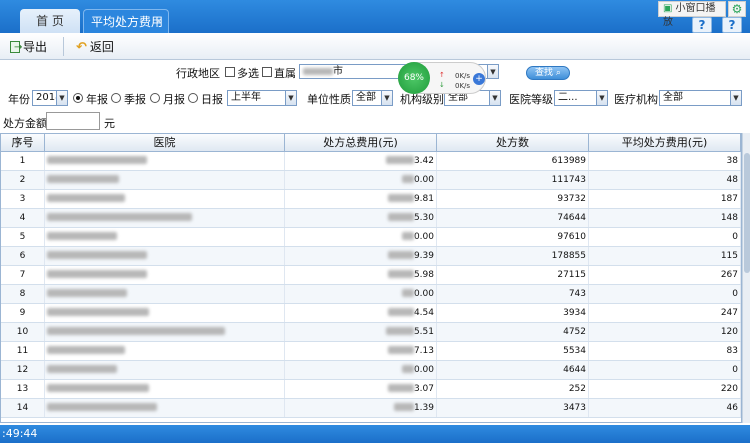 The height and width of the screenshot is (443, 750). What do you see at coordinates (23, 370) in the screenshot?
I see `cell-no: 12` at bounding box center [23, 370].